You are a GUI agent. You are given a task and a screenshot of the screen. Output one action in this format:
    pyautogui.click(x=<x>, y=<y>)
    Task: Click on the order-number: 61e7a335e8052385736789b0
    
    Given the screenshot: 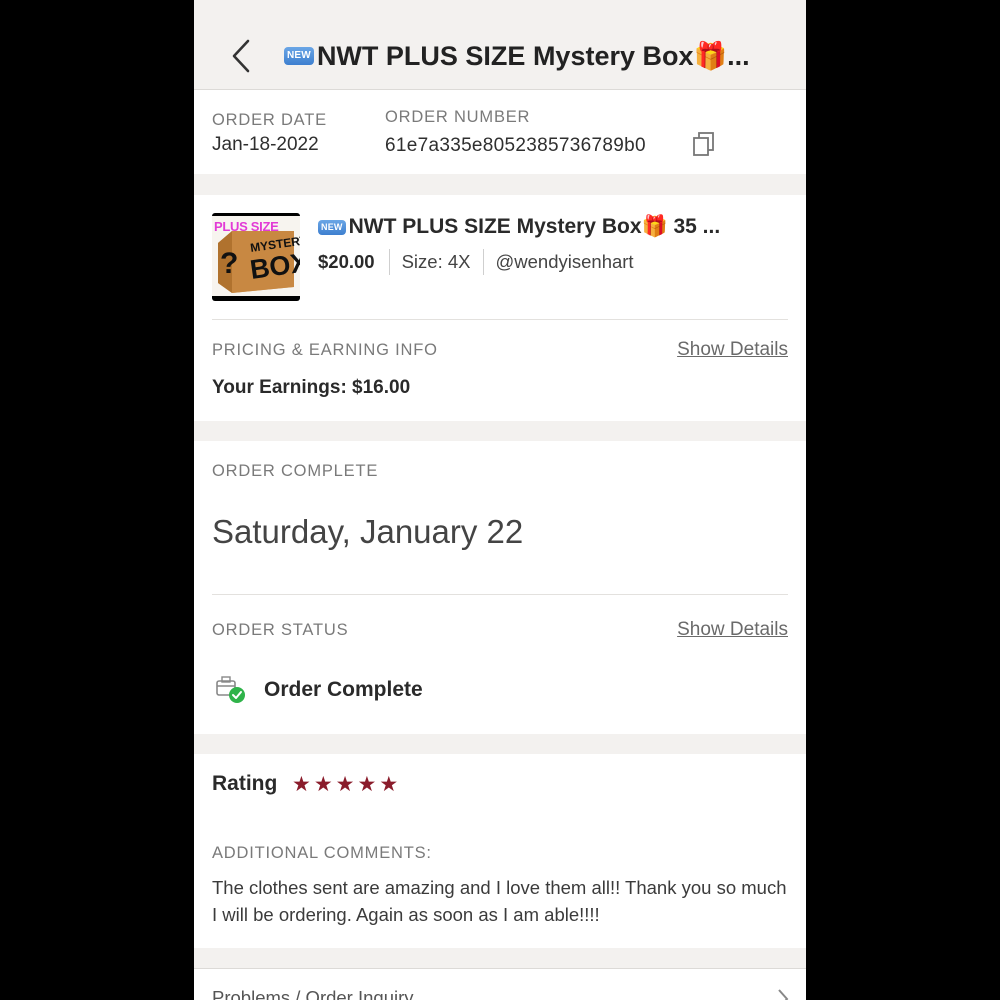 What is the action you would take?
    pyautogui.click(x=515, y=145)
    